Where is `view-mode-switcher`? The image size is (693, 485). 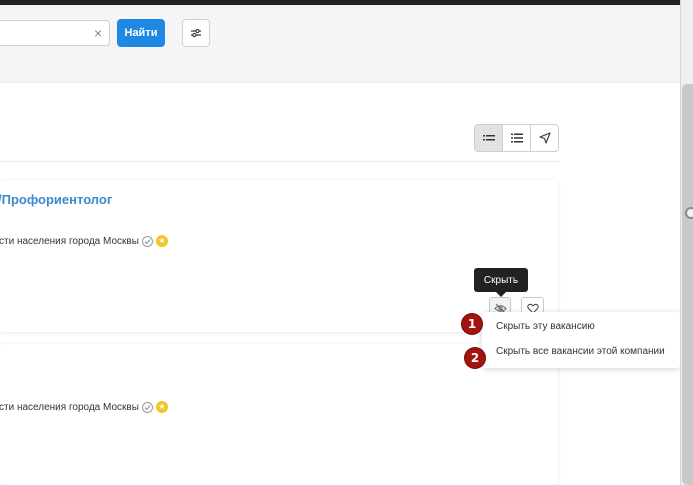 view-mode-switcher is located at coordinates (516, 138).